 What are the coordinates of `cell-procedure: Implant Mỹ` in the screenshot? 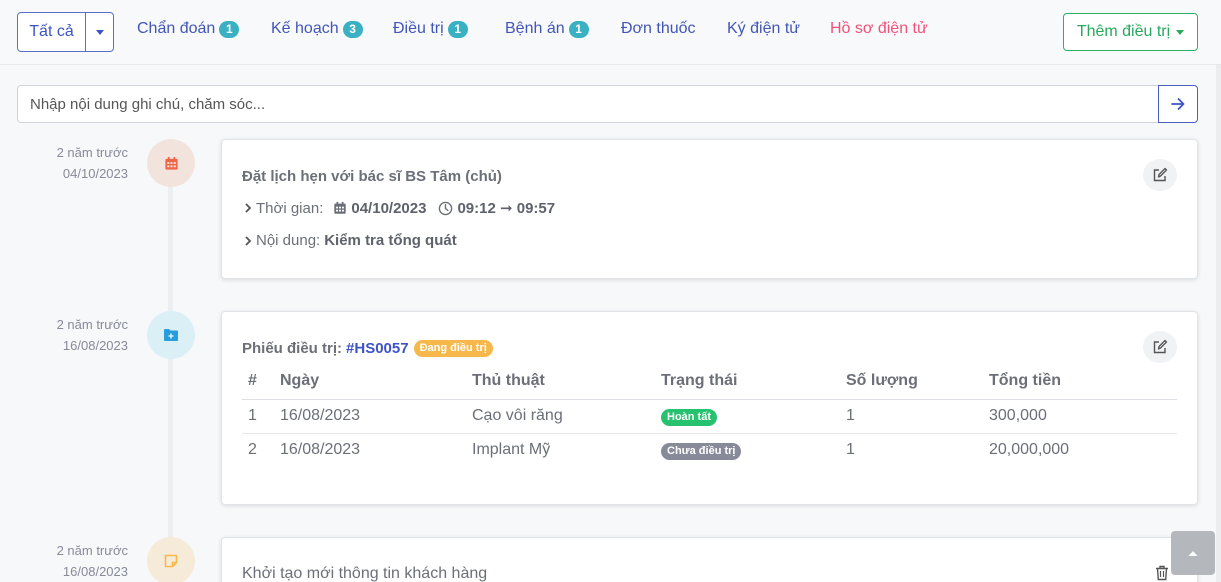 It's located at (511, 450).